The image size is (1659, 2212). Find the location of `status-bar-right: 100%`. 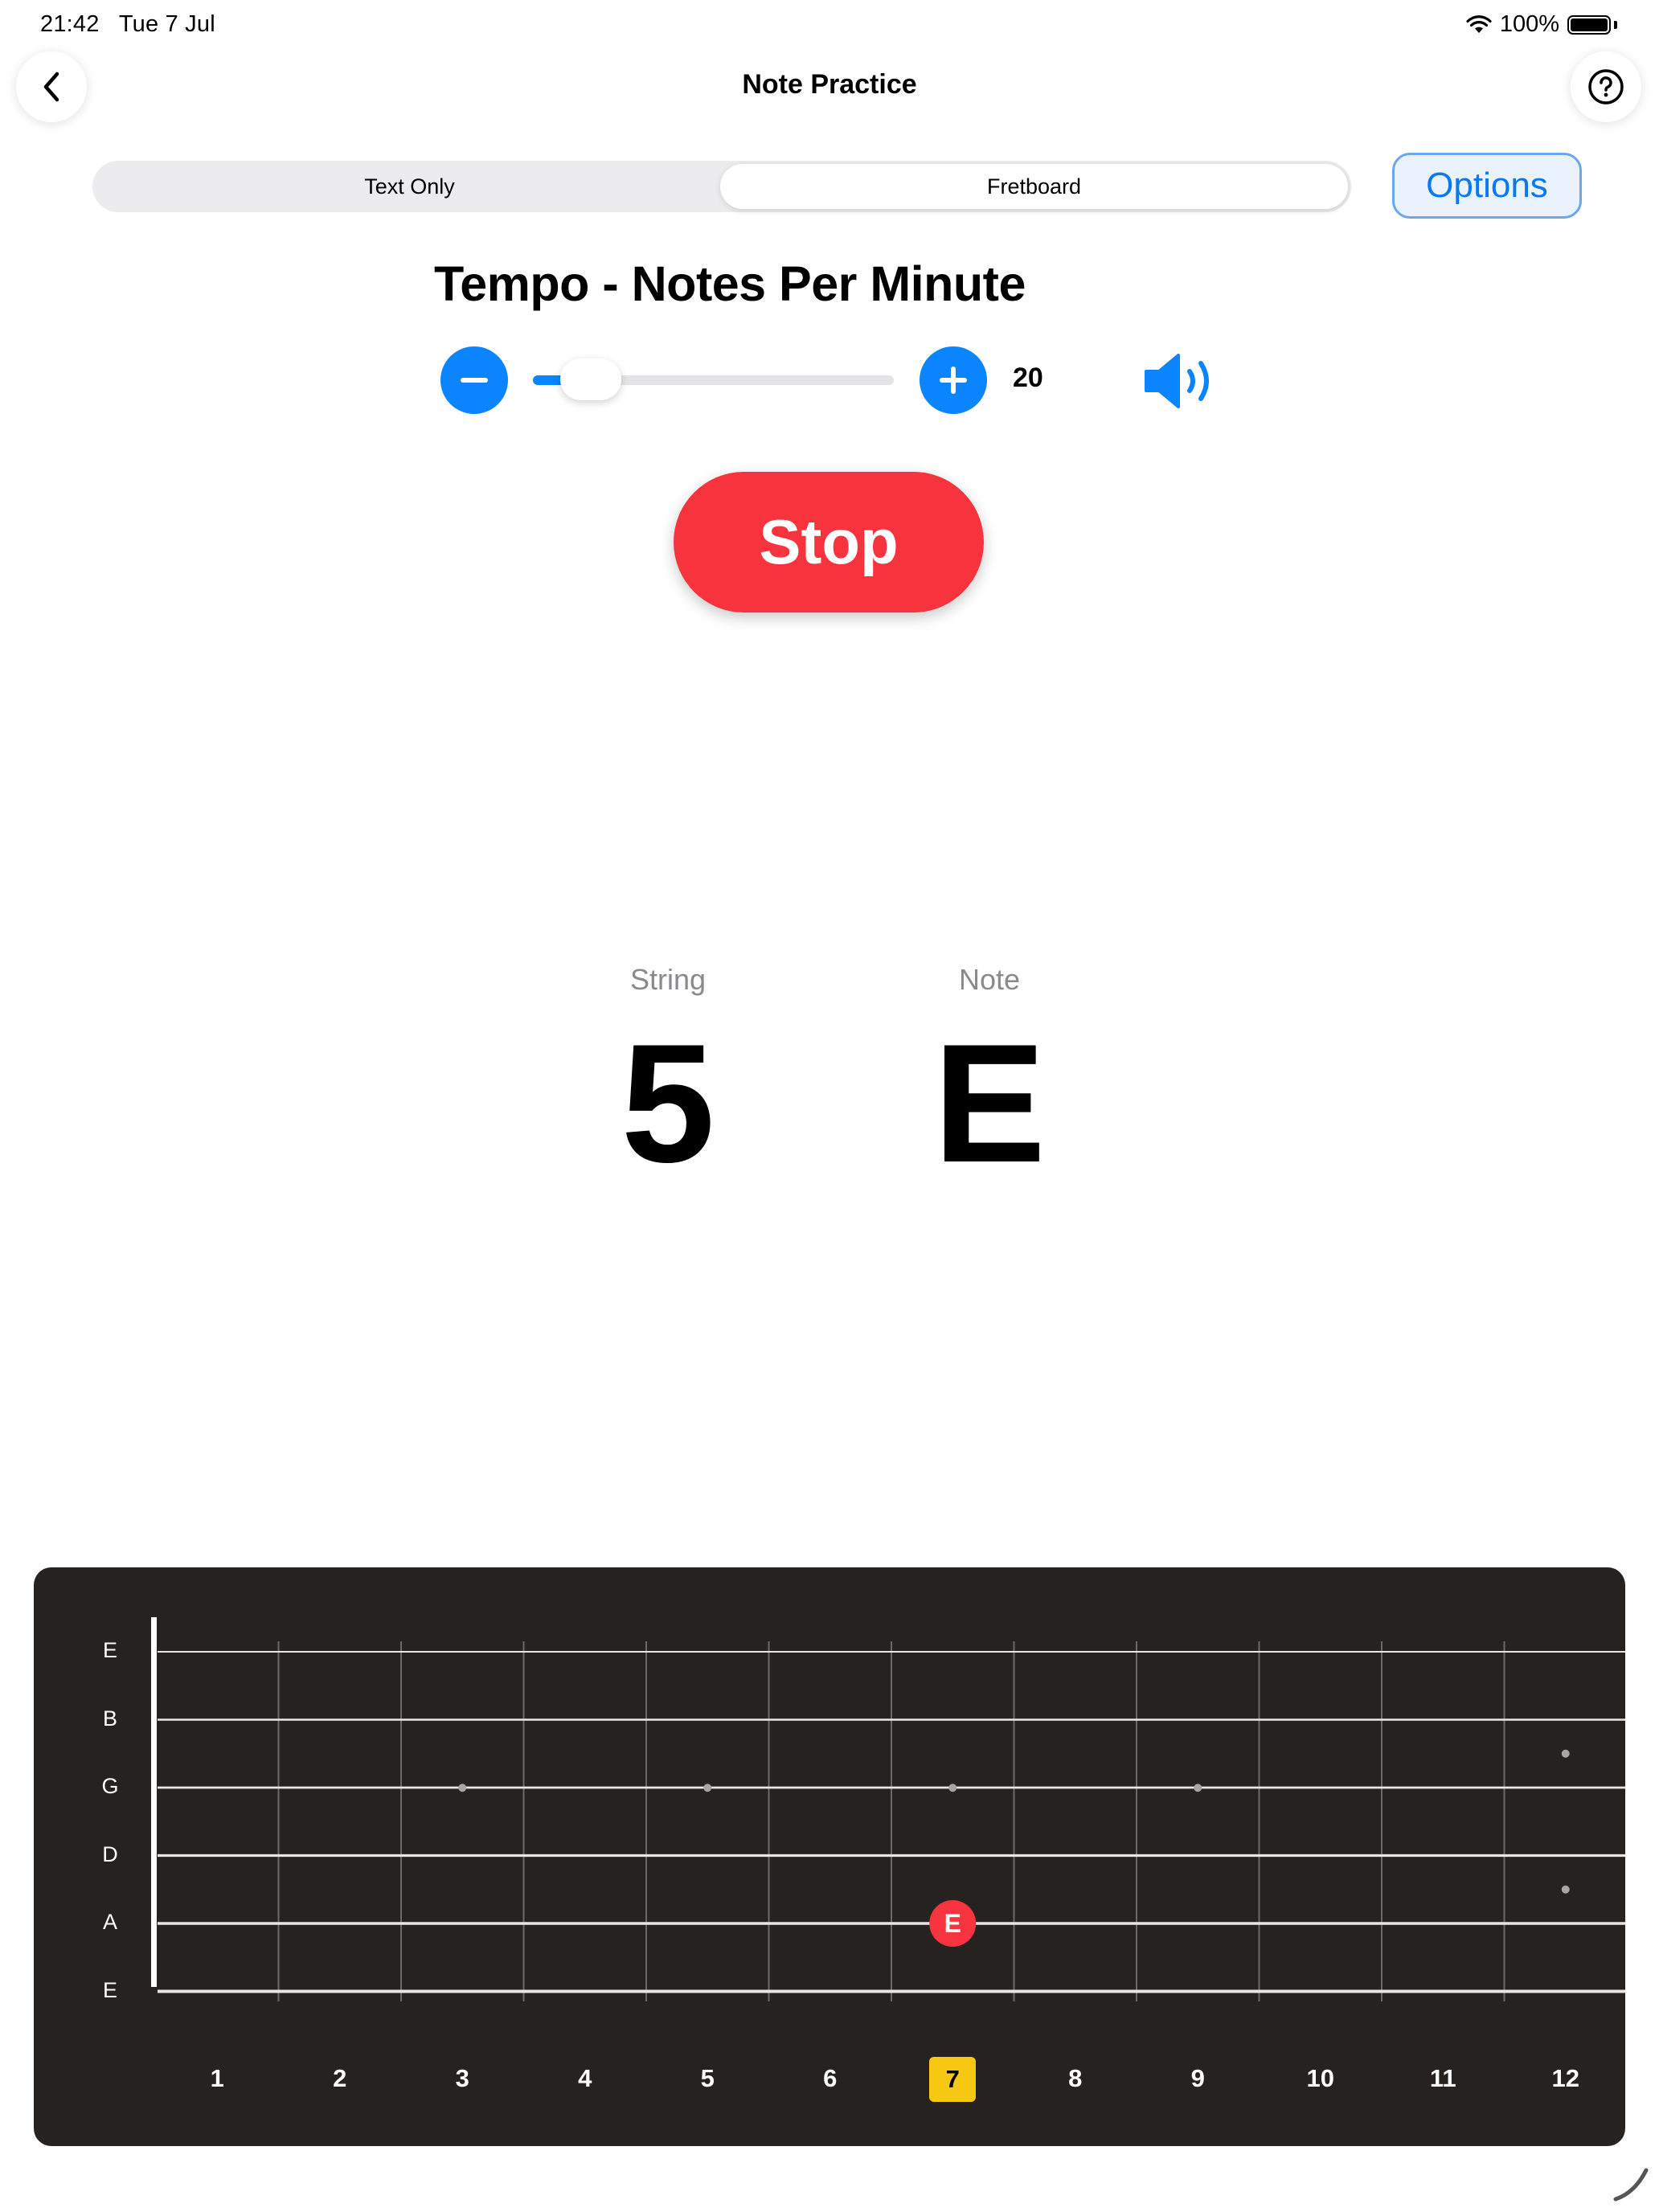

status-bar-right: 100% is located at coordinates (1541, 24).